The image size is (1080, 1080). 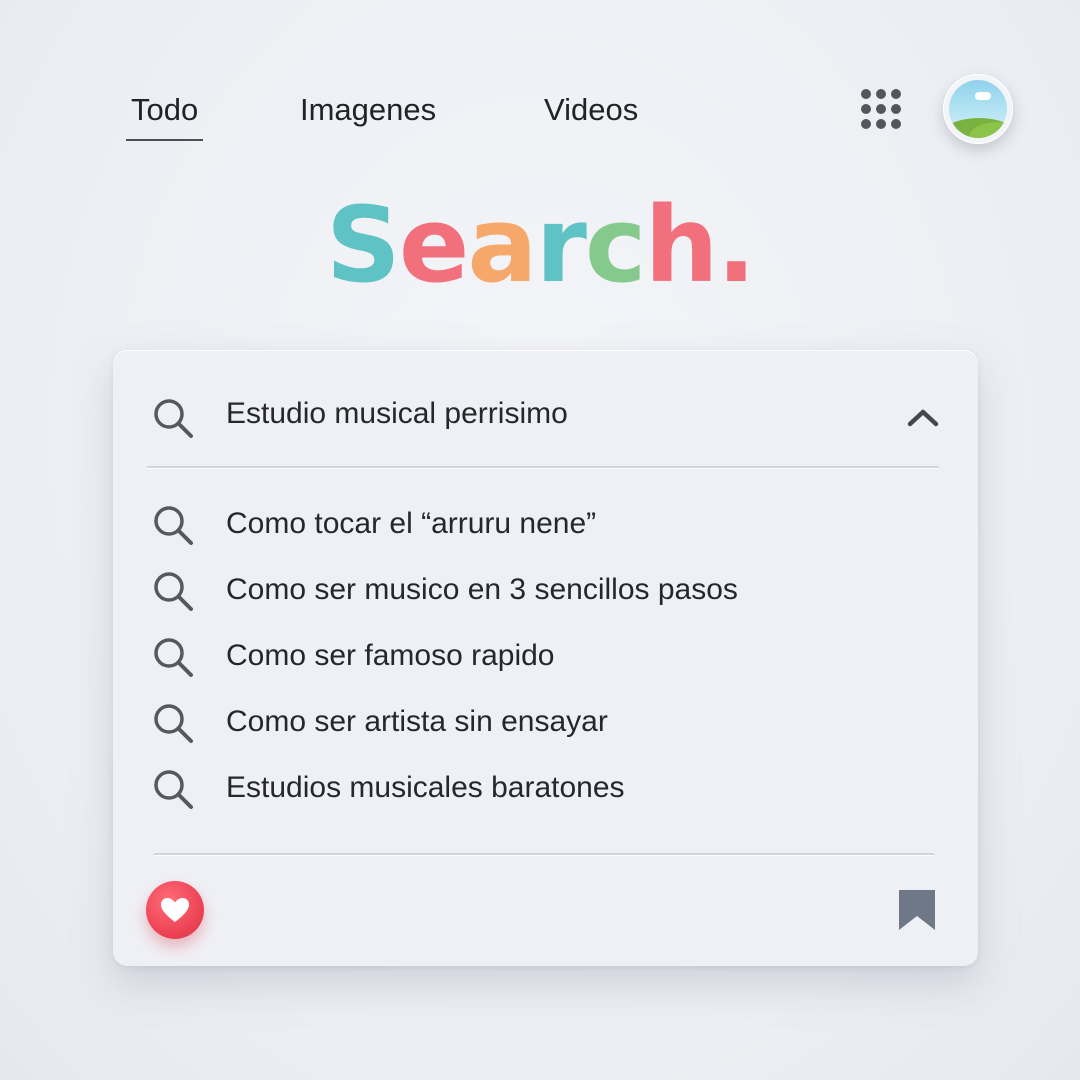 What do you see at coordinates (881, 109) in the screenshot?
I see `apps-grid-icon` at bounding box center [881, 109].